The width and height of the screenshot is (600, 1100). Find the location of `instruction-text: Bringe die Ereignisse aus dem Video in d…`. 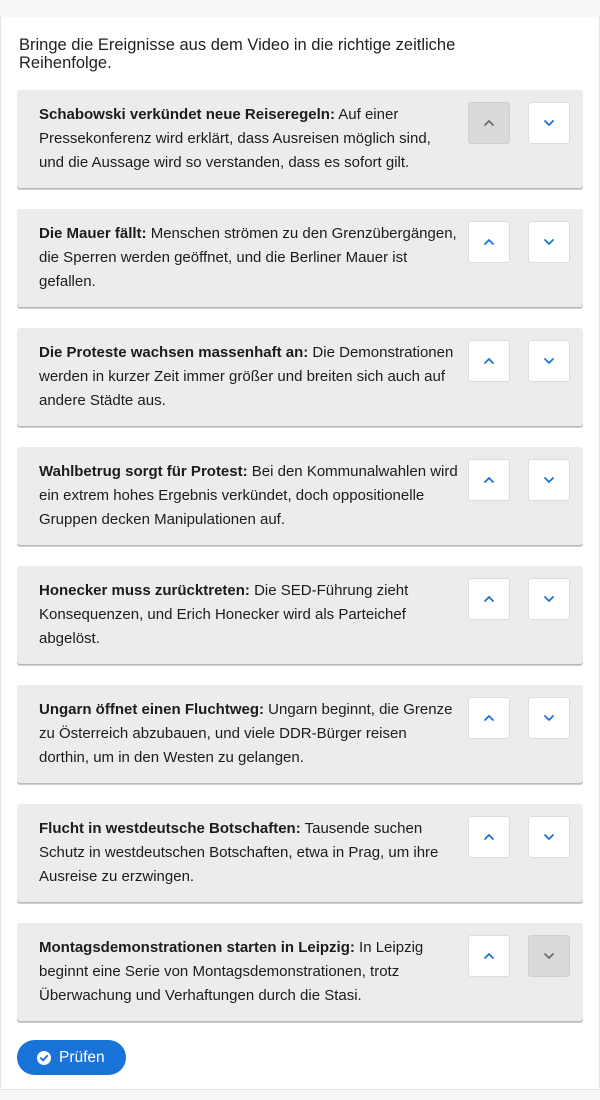

instruction-text: Bringe die Ereignisse aus dem Video in d… is located at coordinates (237, 54).